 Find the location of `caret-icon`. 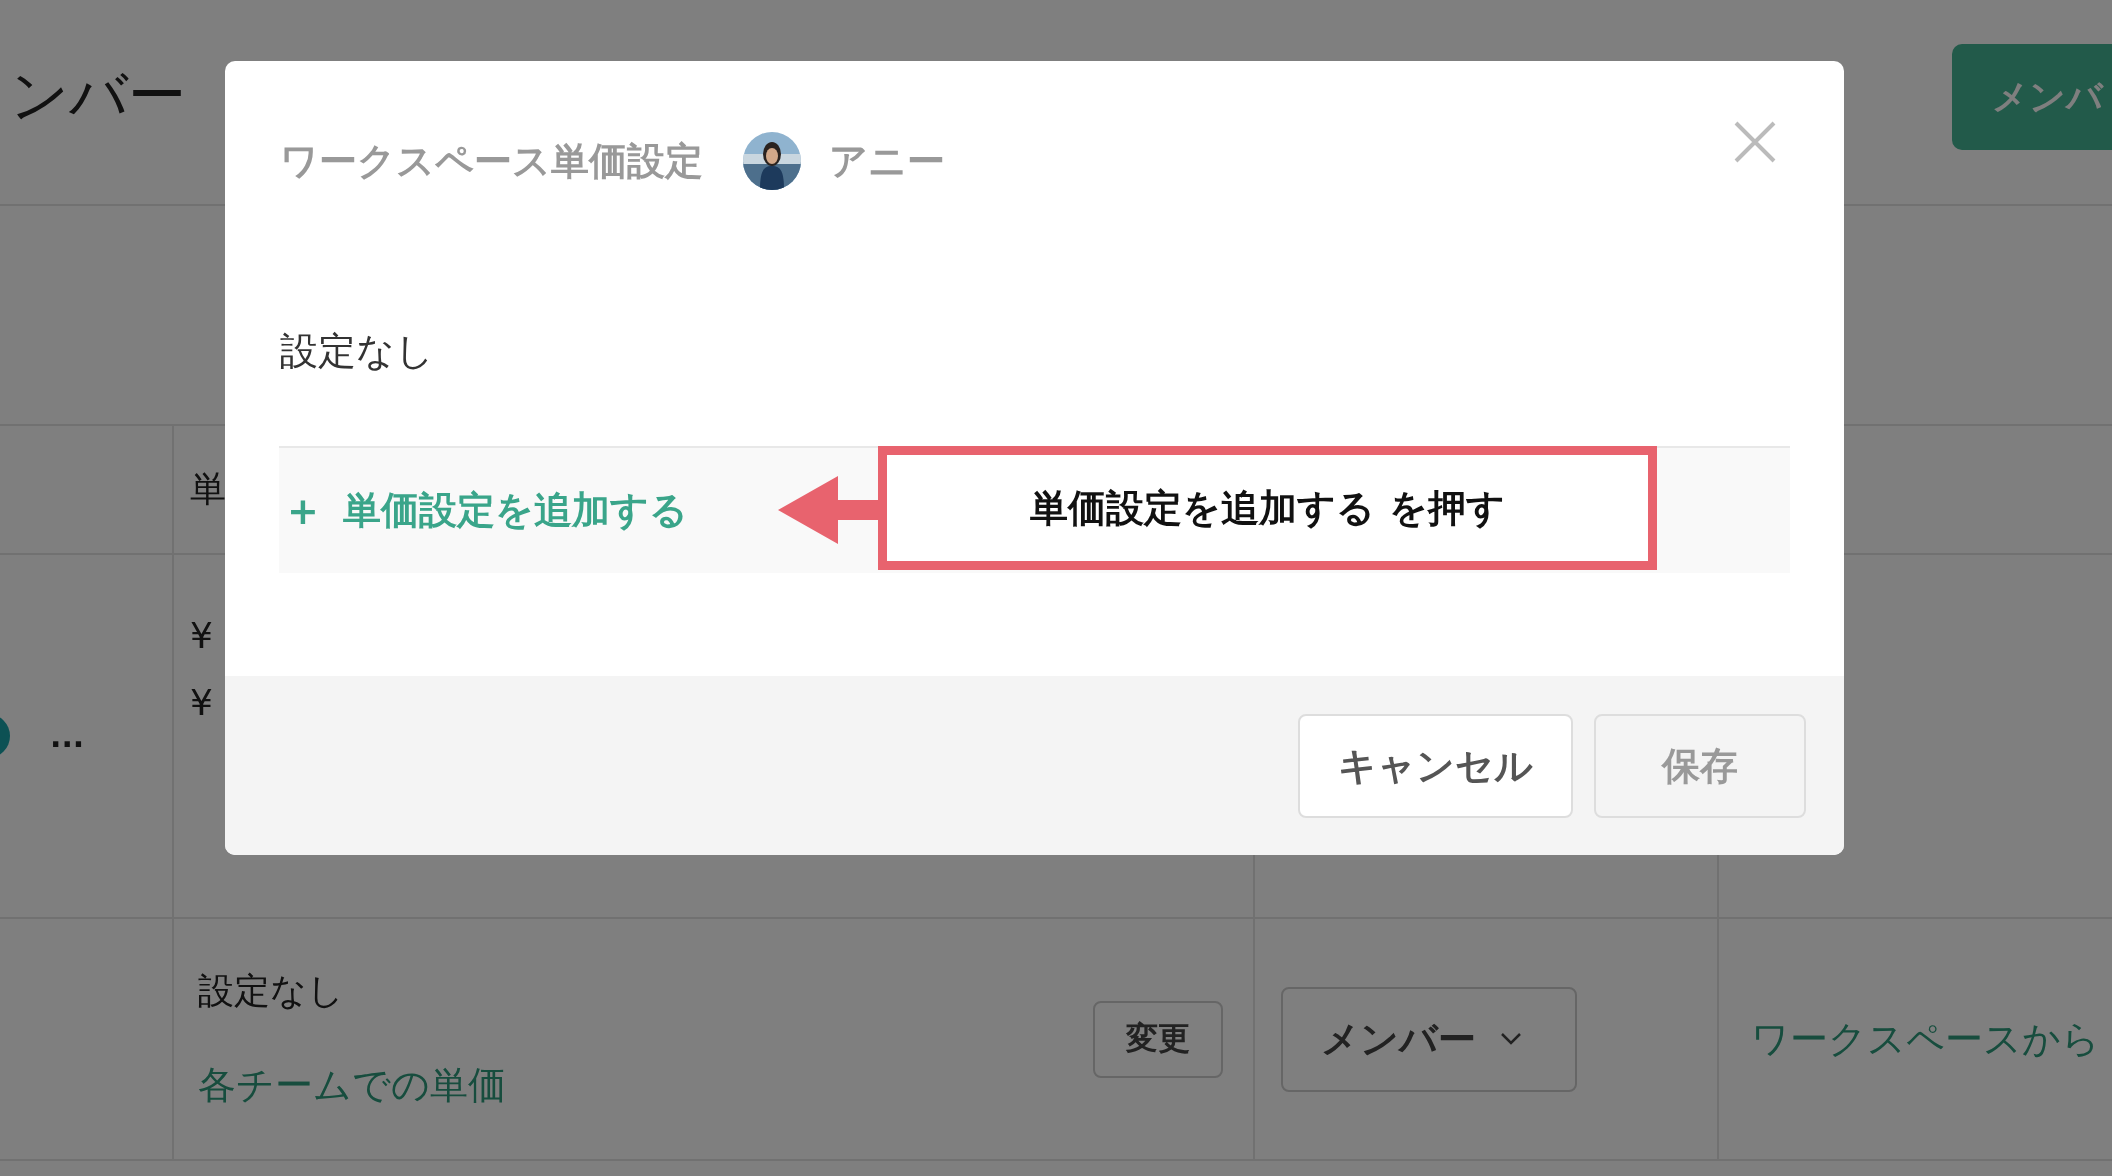

caret-icon is located at coordinates (1511, 1039).